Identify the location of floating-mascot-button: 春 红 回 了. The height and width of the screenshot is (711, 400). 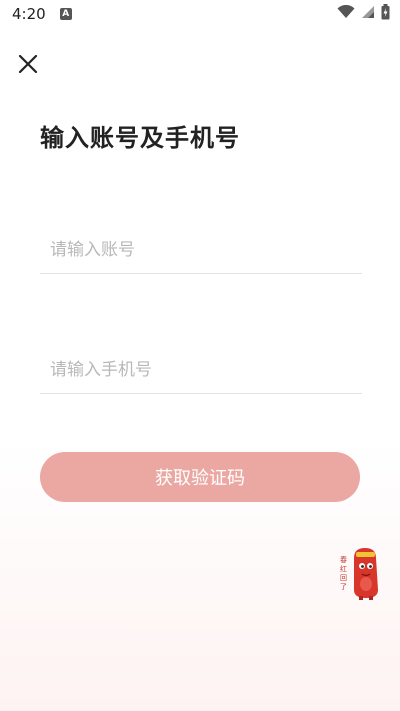
(361, 572).